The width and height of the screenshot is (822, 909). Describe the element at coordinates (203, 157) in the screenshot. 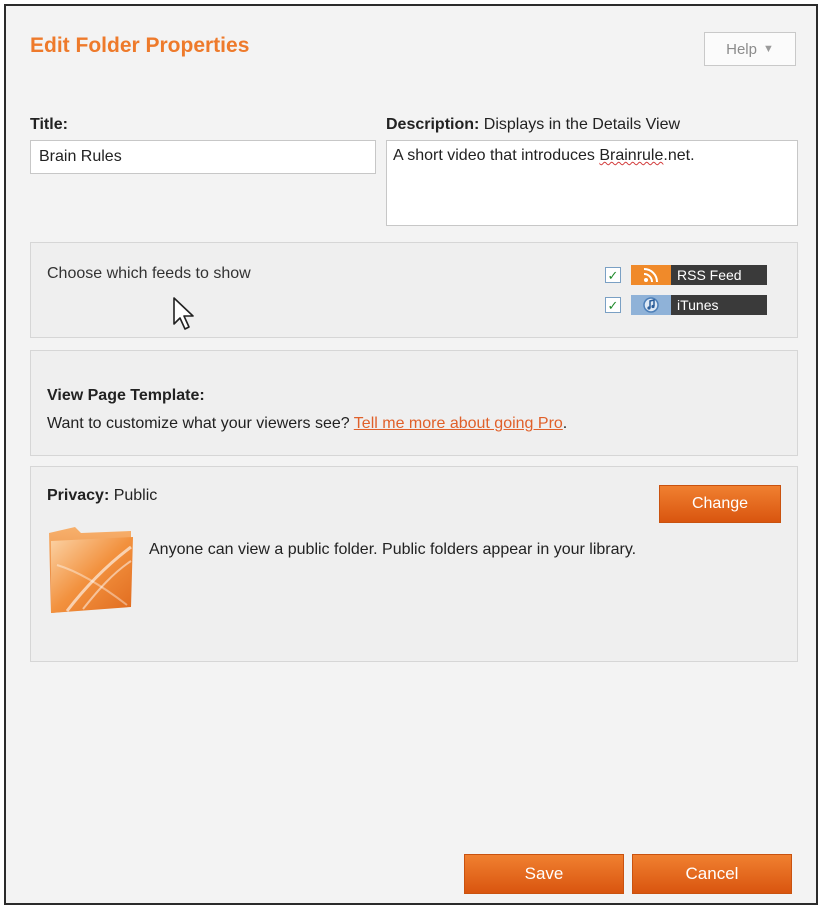

I see `title-input: Brain Rules` at that location.